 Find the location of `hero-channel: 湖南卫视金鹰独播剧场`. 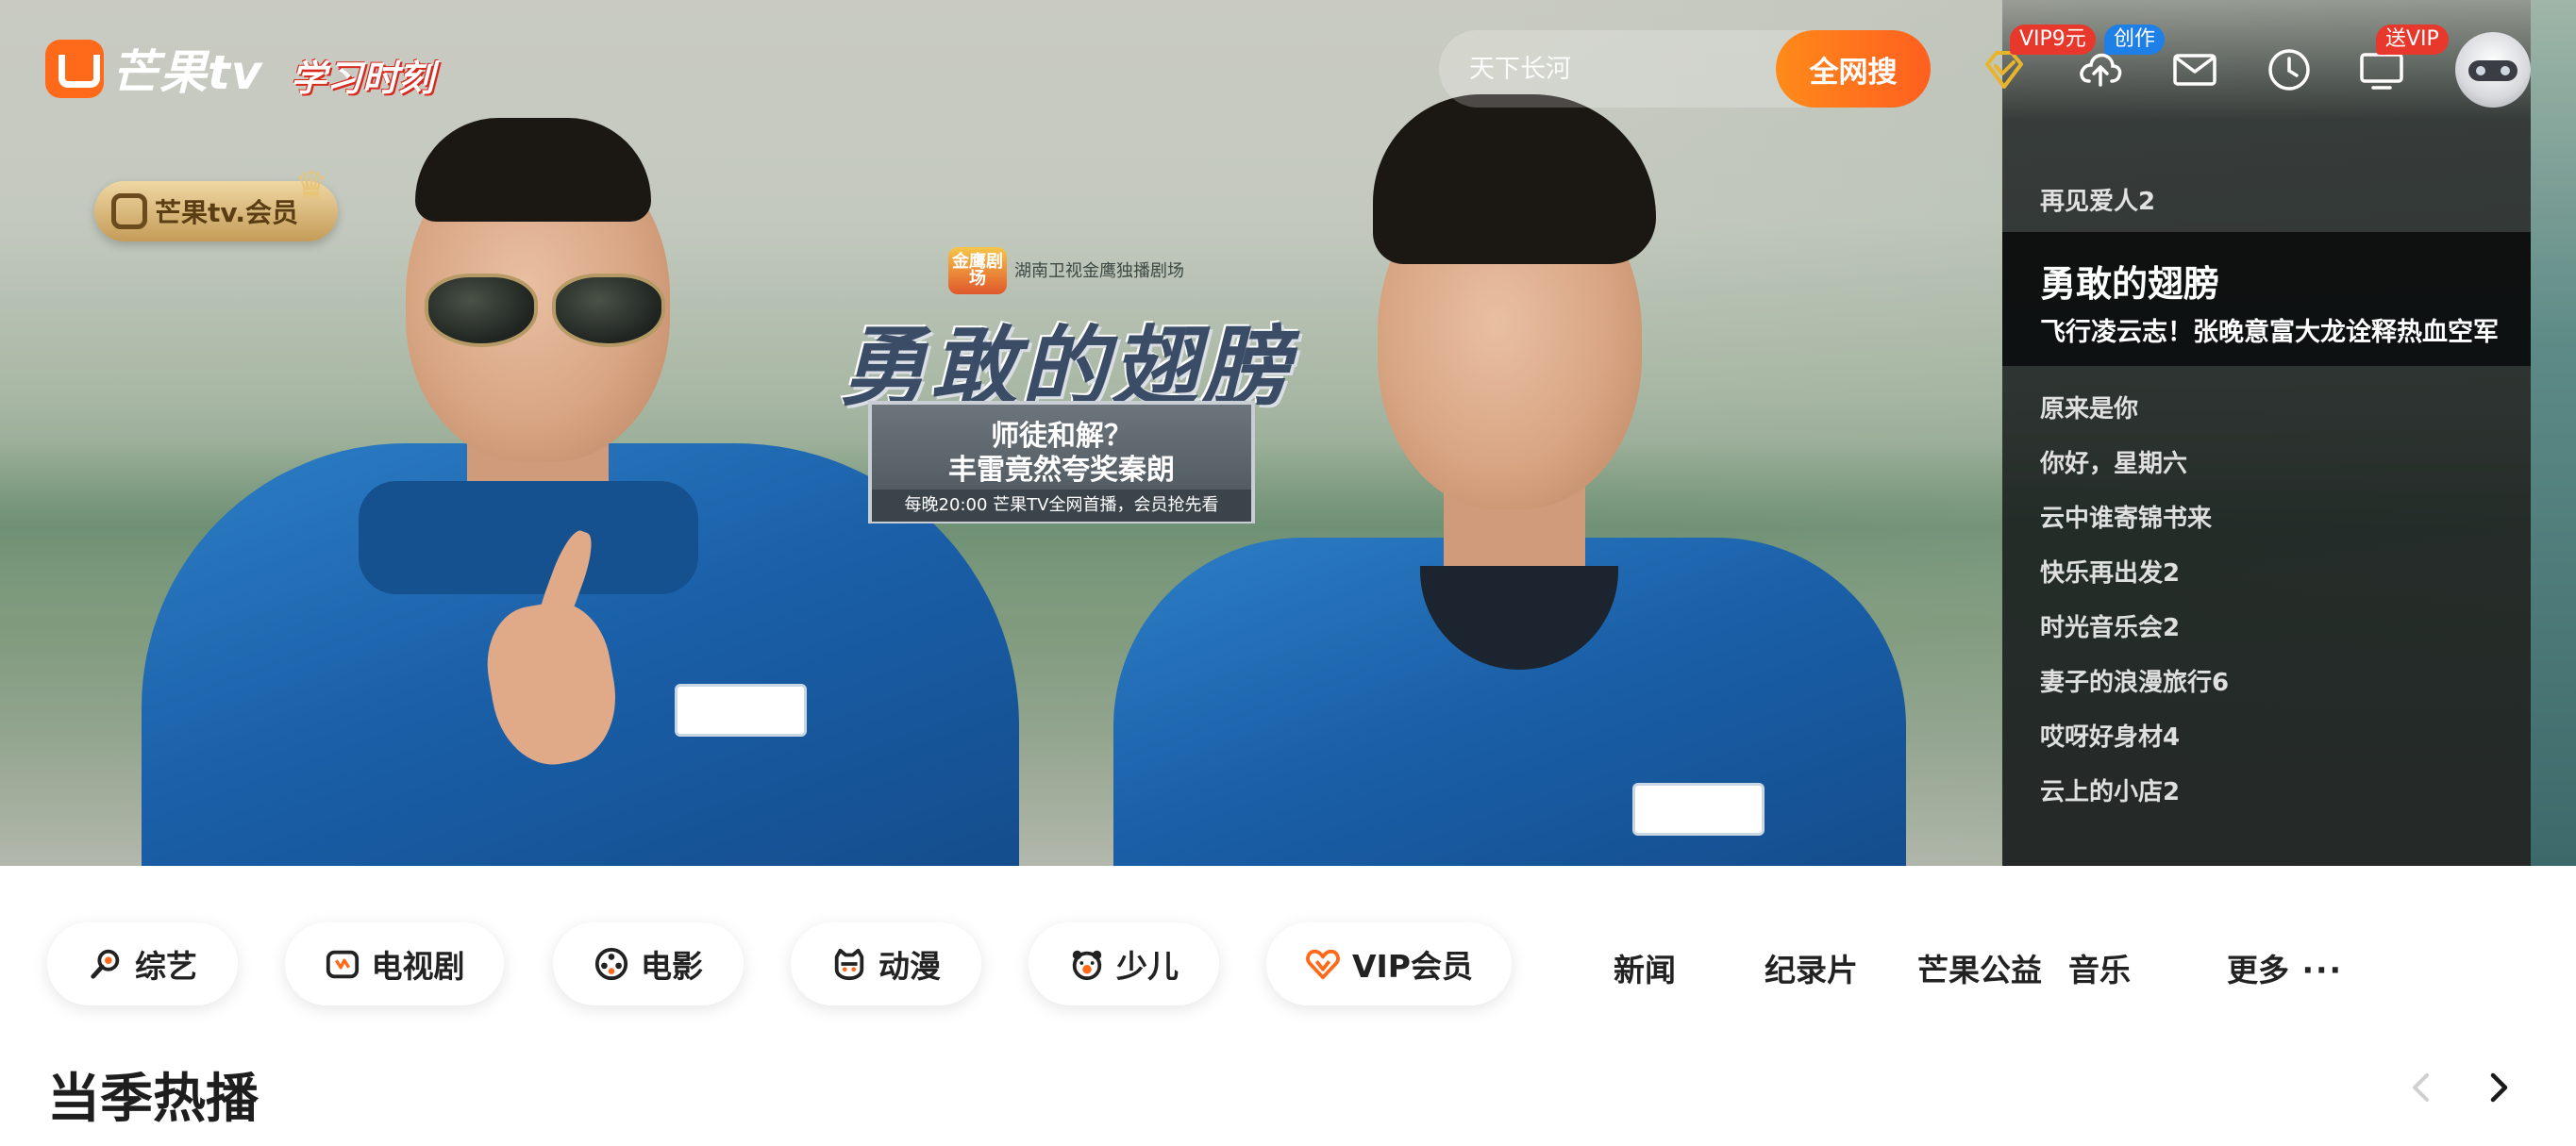

hero-channel: 湖南卫视金鹰独播剧场 is located at coordinates (1099, 271).